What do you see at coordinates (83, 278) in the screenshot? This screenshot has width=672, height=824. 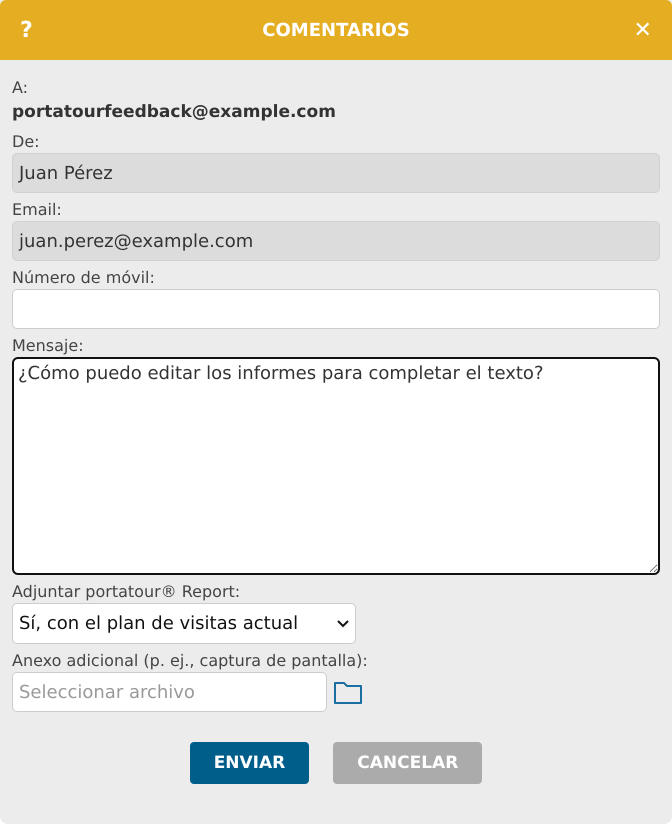 I see `field-label: Número de móvil:` at bounding box center [83, 278].